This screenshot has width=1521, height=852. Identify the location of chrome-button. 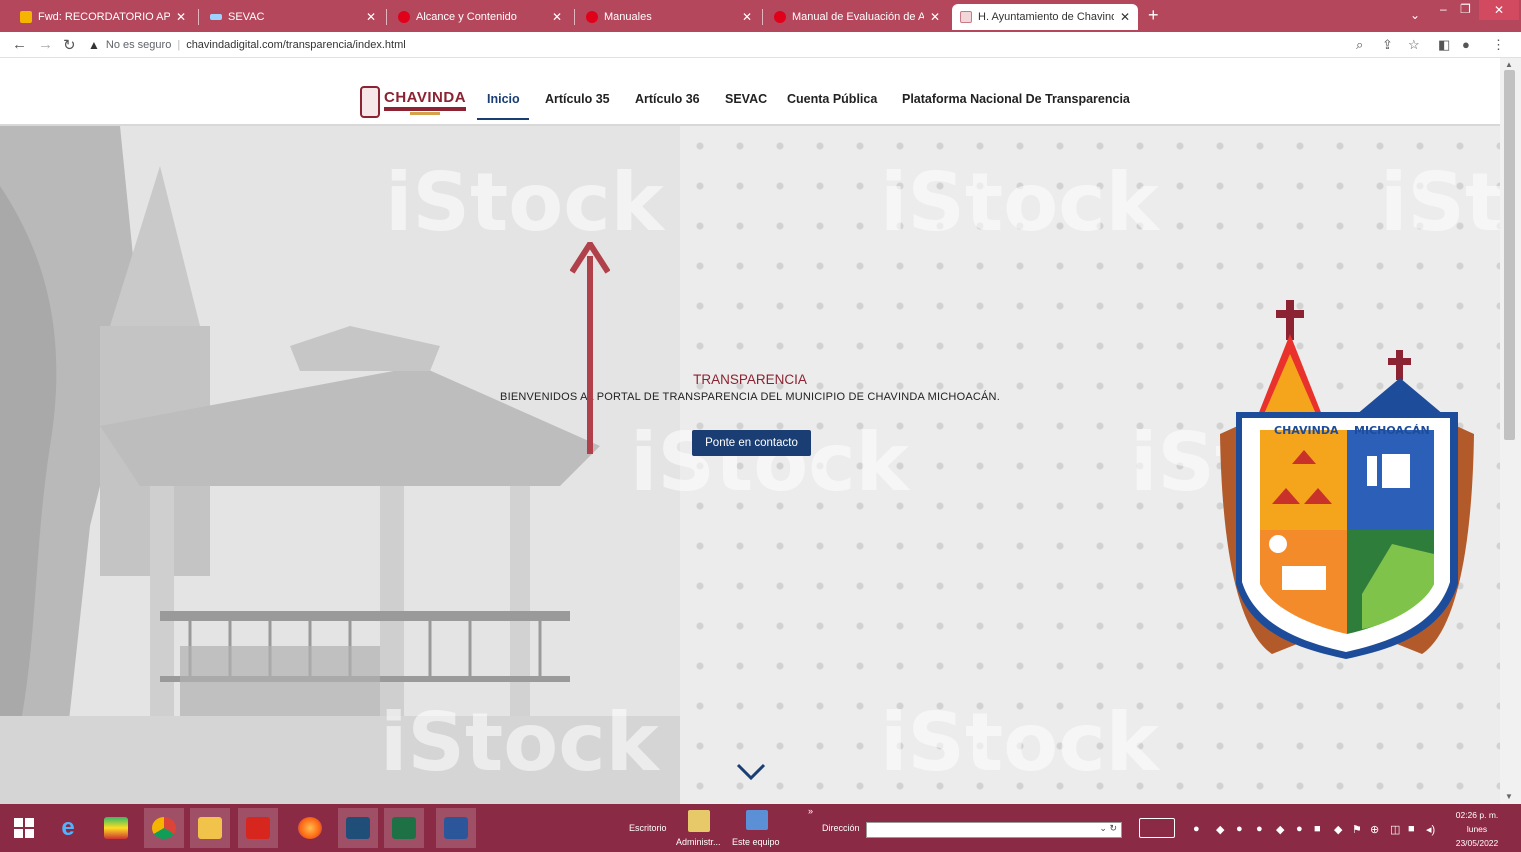
(164, 828).